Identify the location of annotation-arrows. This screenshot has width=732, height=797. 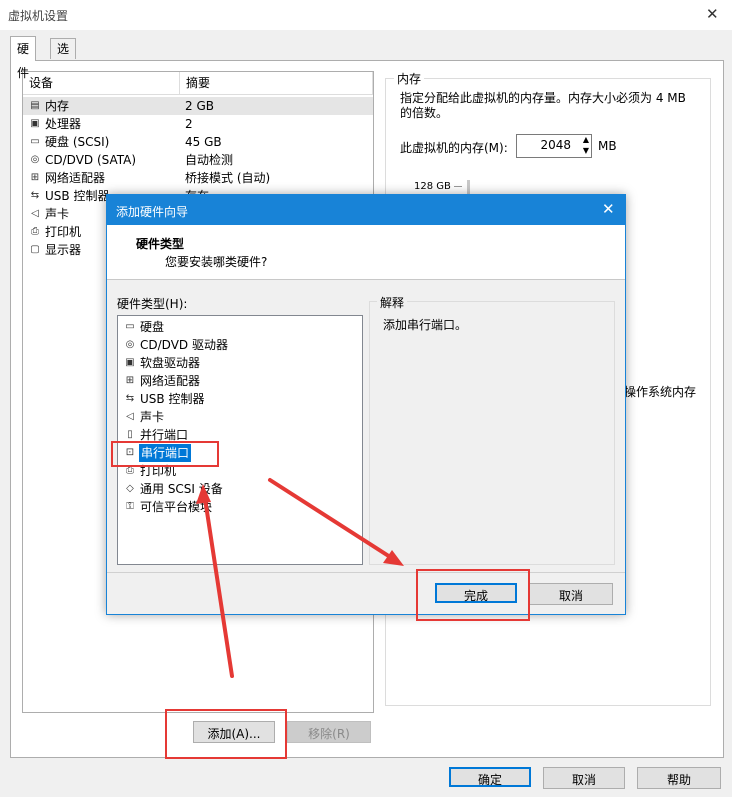
(300, 578).